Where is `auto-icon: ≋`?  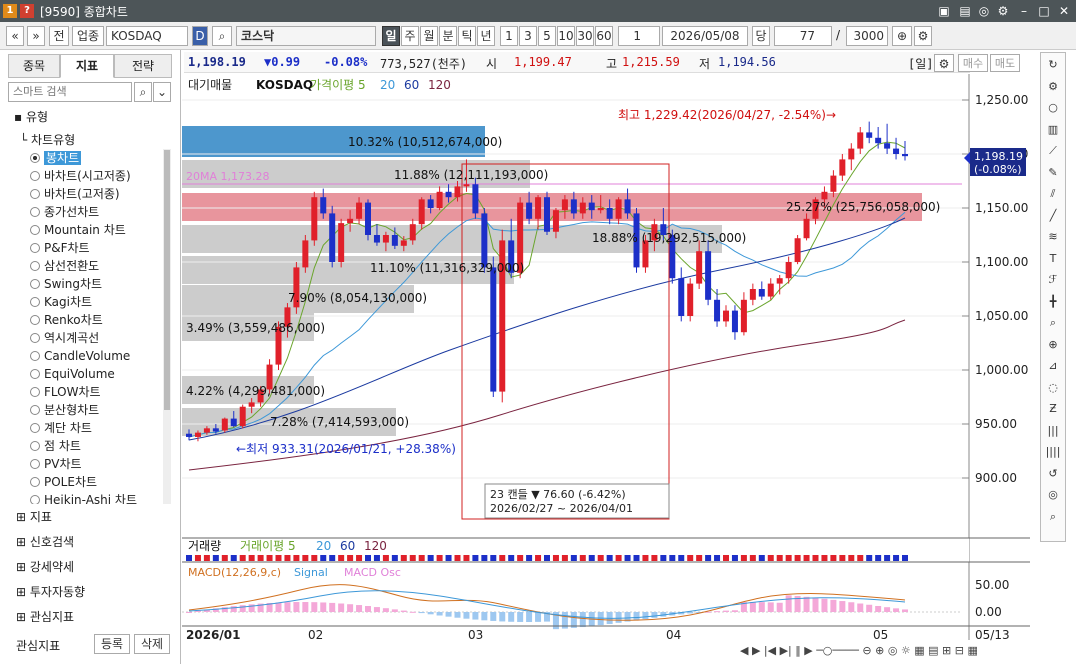
auto-icon: ≋ is located at coordinates (1053, 237).